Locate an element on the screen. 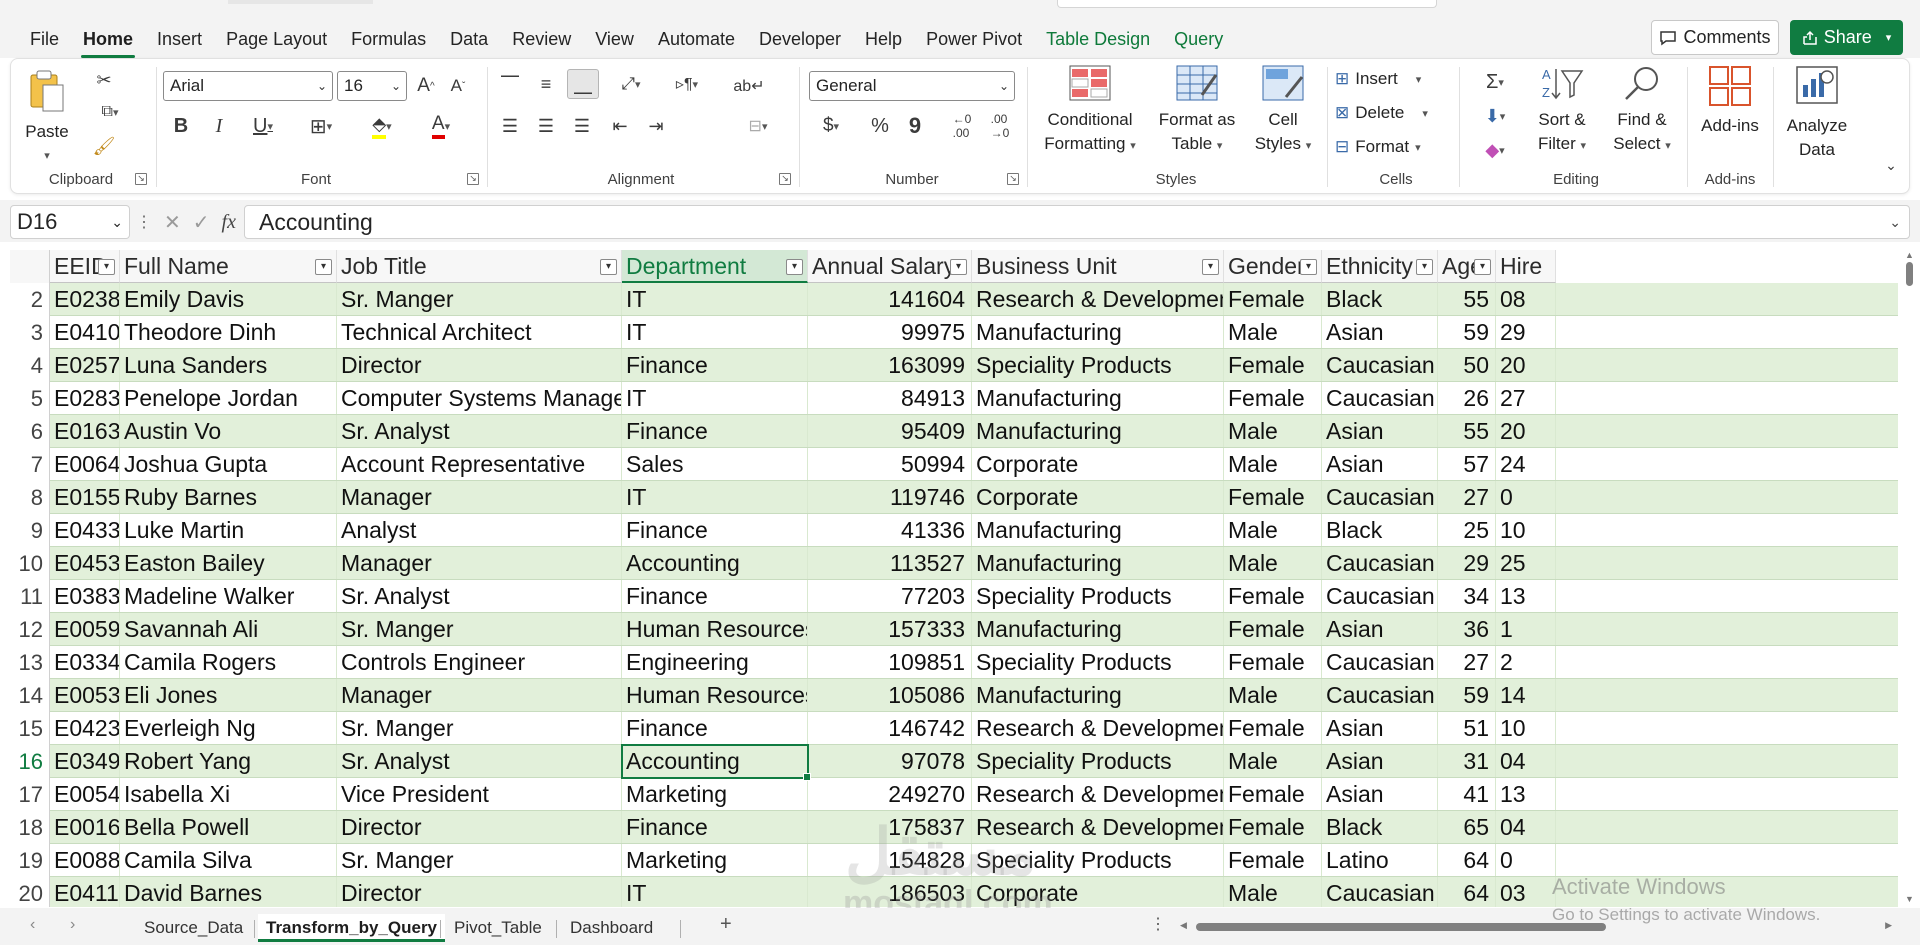  table-cell: Asian is located at coordinates (1380, 728).